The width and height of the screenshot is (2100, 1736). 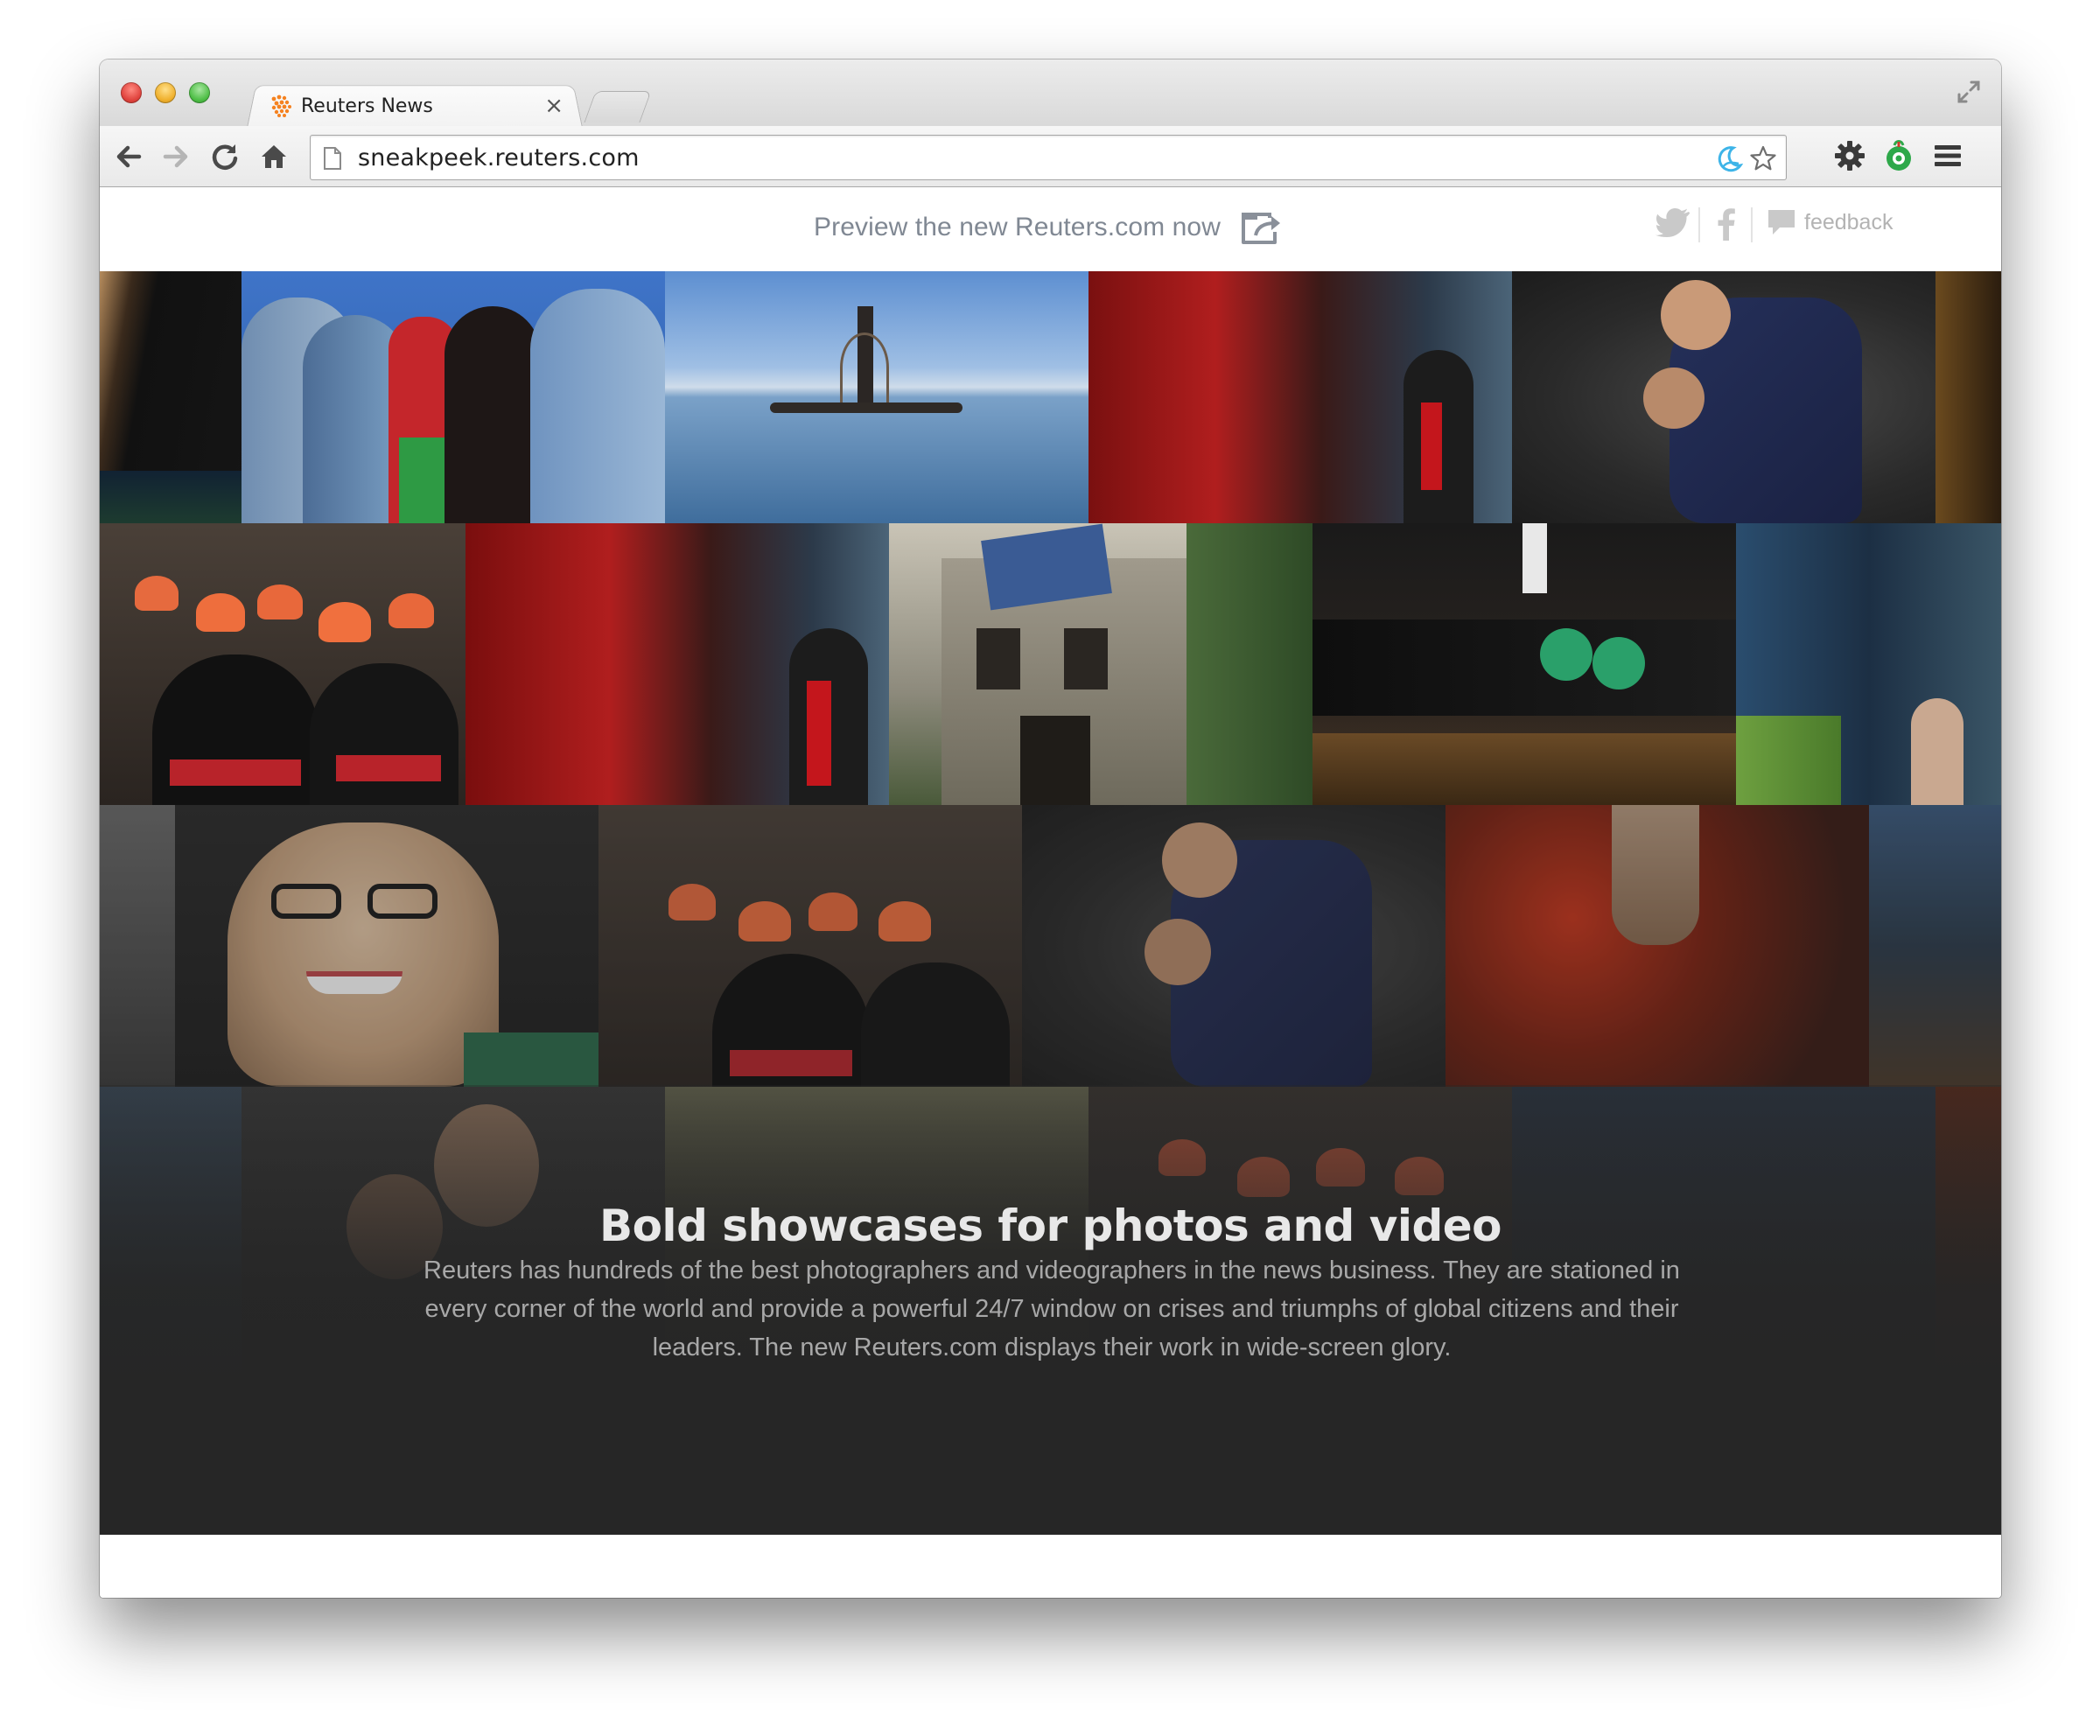 What do you see at coordinates (1050, 946) in the screenshot?
I see `mosaic-dim-overlay` at bounding box center [1050, 946].